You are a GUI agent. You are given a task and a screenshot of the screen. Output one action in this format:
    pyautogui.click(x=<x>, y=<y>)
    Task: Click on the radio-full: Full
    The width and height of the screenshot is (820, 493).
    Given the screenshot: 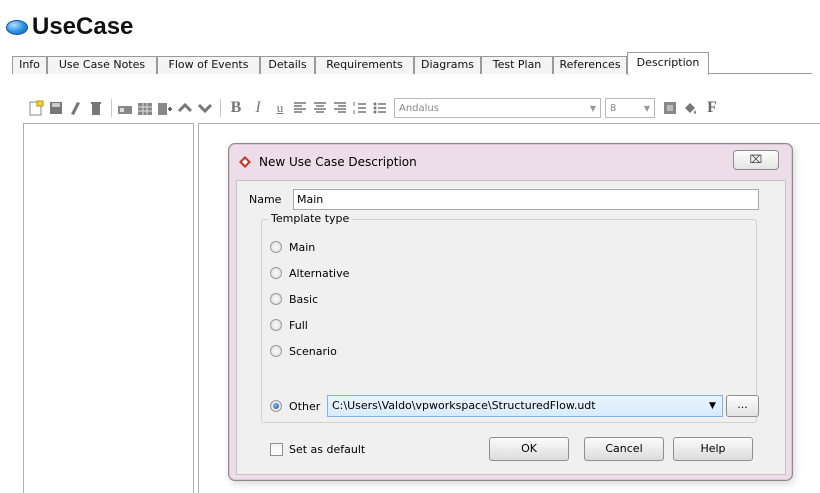 What is the action you would take?
    pyautogui.click(x=289, y=325)
    